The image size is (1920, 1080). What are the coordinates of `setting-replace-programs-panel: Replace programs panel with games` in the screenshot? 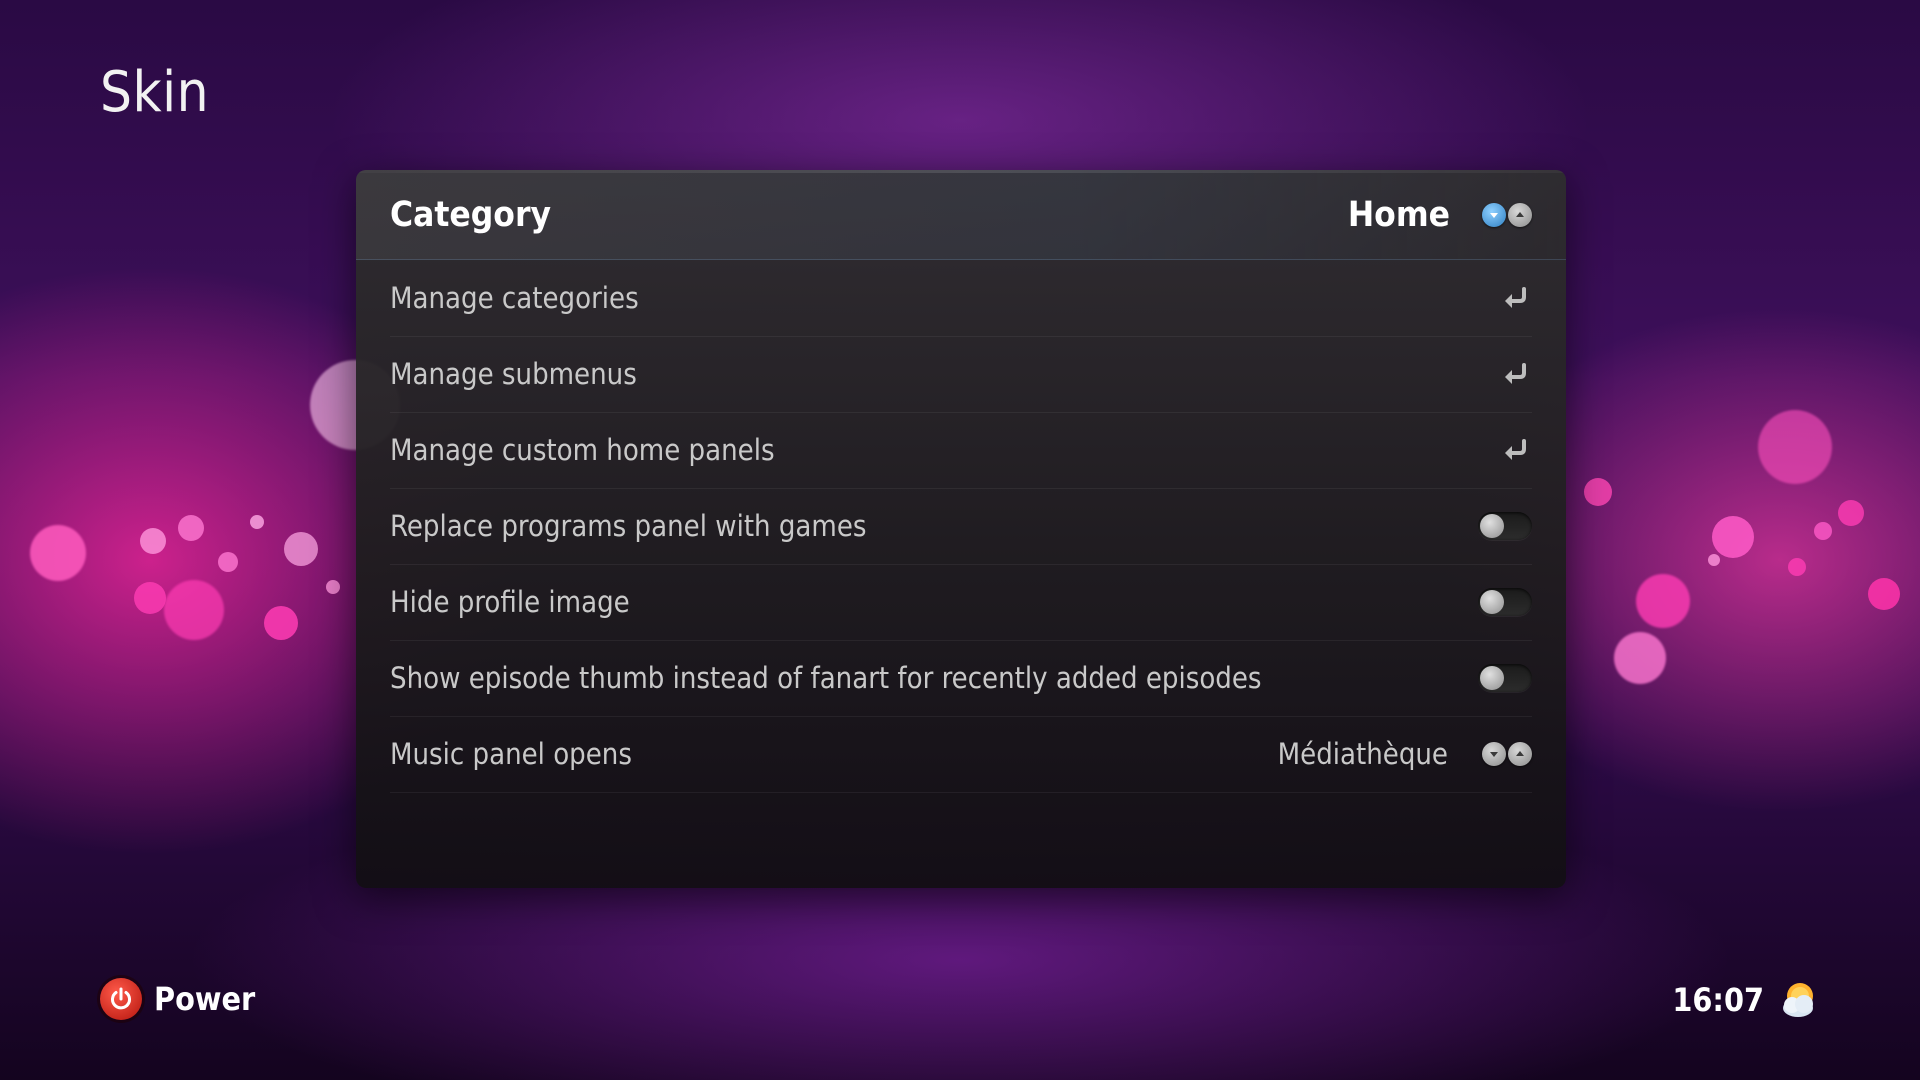 It's located at (961, 526).